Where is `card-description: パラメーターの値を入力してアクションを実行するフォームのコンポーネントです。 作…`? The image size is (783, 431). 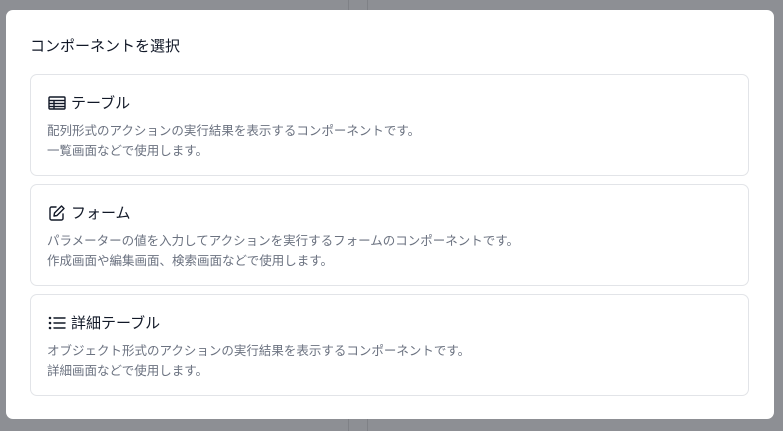 card-description: パラメーターの値を入力してアクションを実行するフォームのコンポーネントです。 作… is located at coordinates (283, 251).